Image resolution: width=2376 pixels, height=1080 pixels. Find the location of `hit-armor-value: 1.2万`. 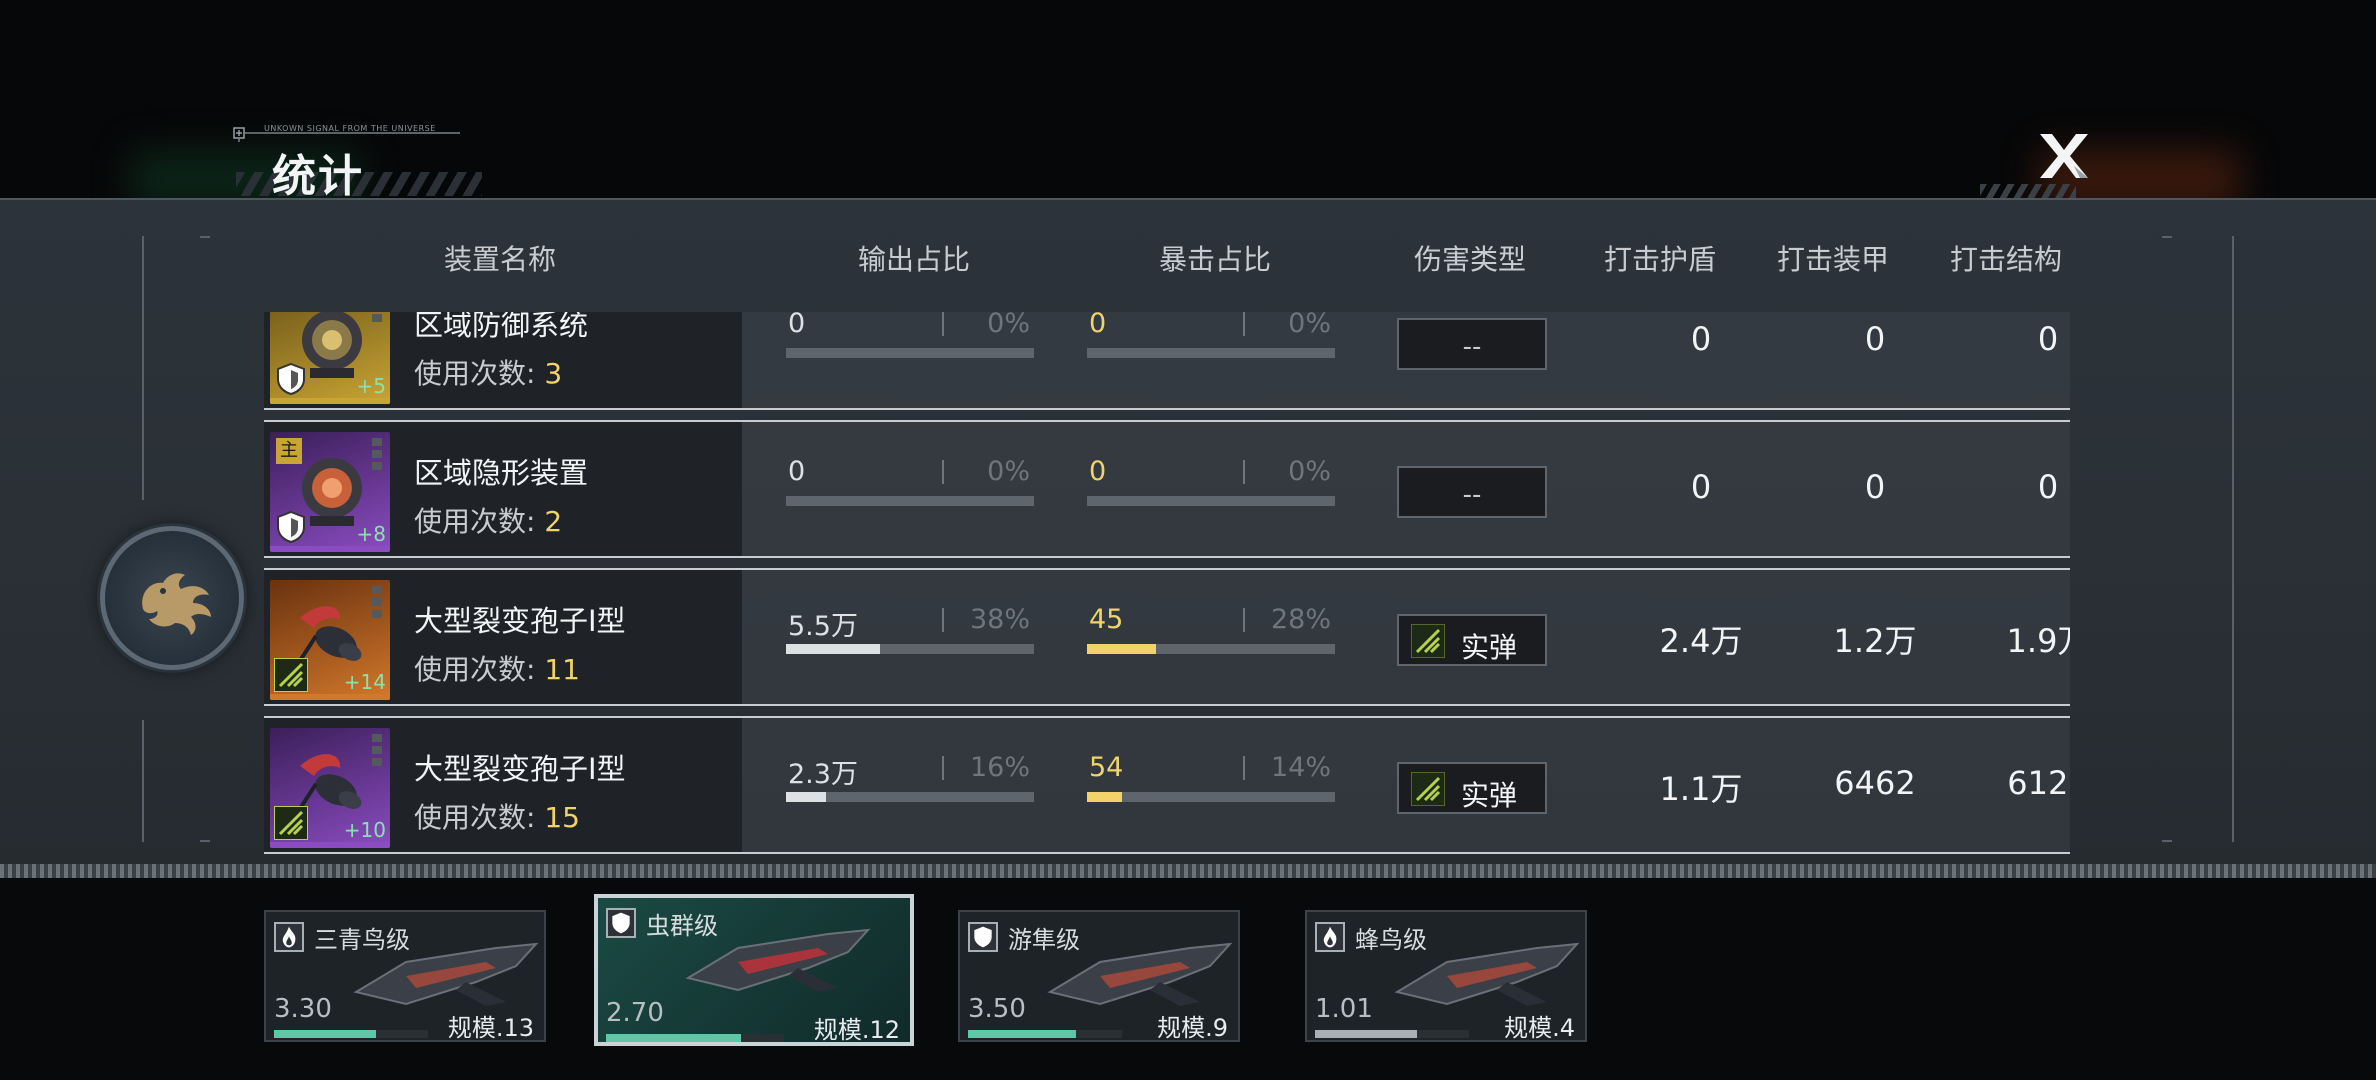

hit-armor-value: 1.2万 is located at coordinates (1875, 641).